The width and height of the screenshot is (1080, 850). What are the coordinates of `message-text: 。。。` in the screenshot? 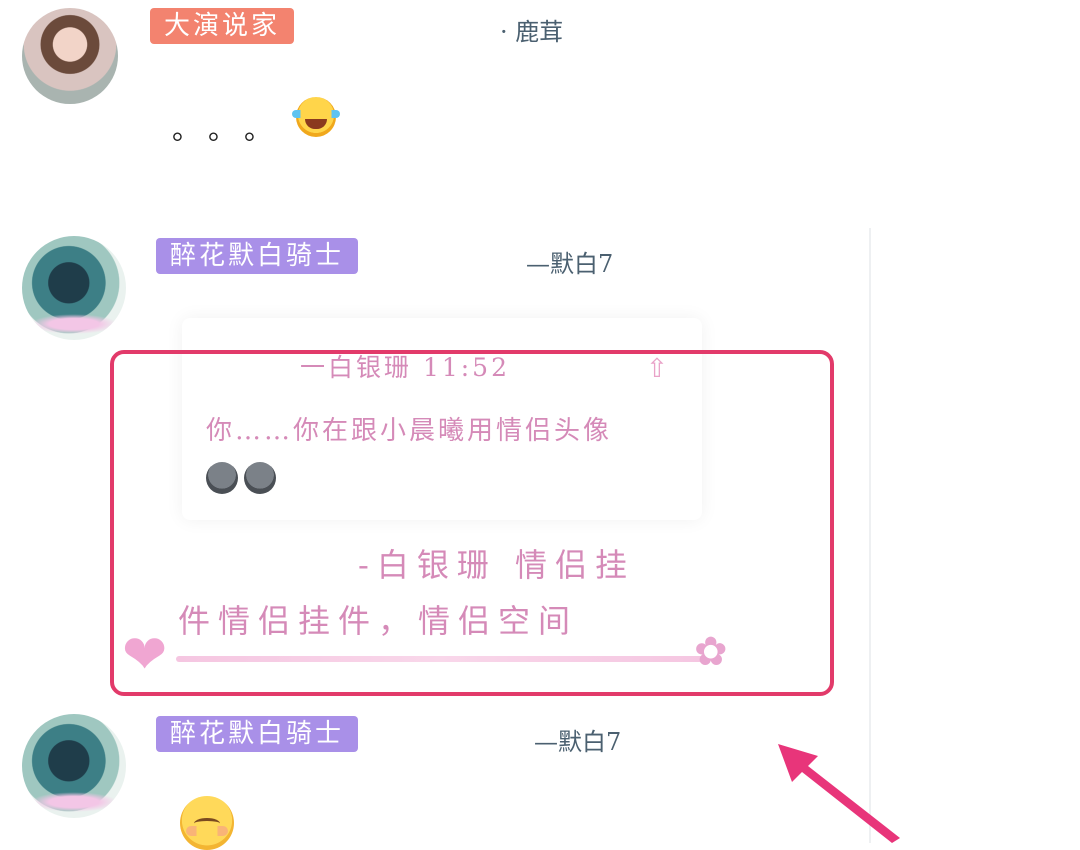 It's located at (233, 129).